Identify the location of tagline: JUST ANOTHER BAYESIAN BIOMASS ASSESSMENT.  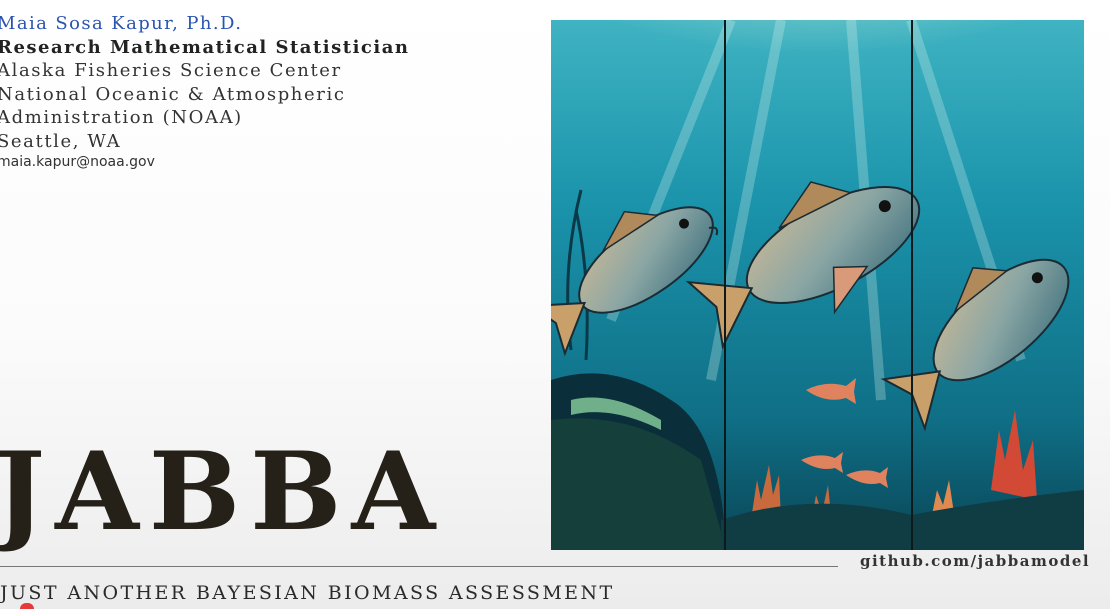
(307, 593).